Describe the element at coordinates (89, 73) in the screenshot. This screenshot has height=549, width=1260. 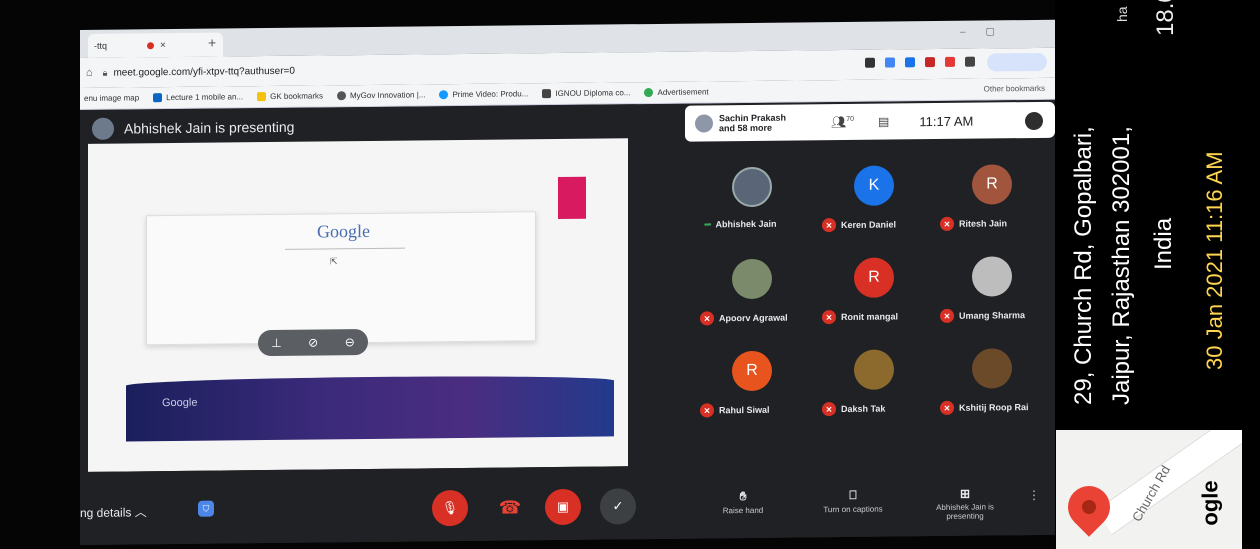
I see `home-icon: ⌂` at that location.